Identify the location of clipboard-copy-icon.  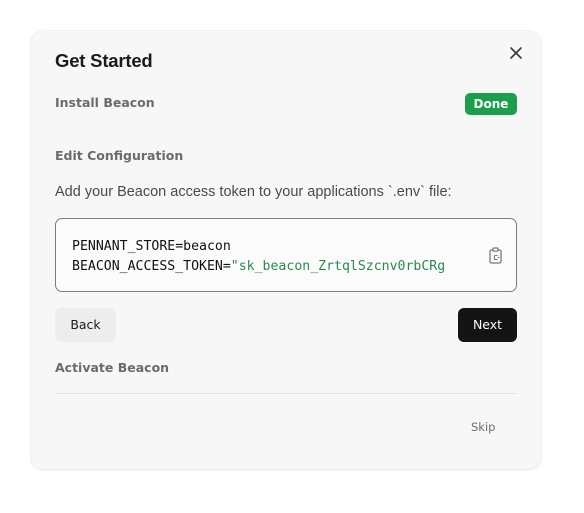
(496, 256).